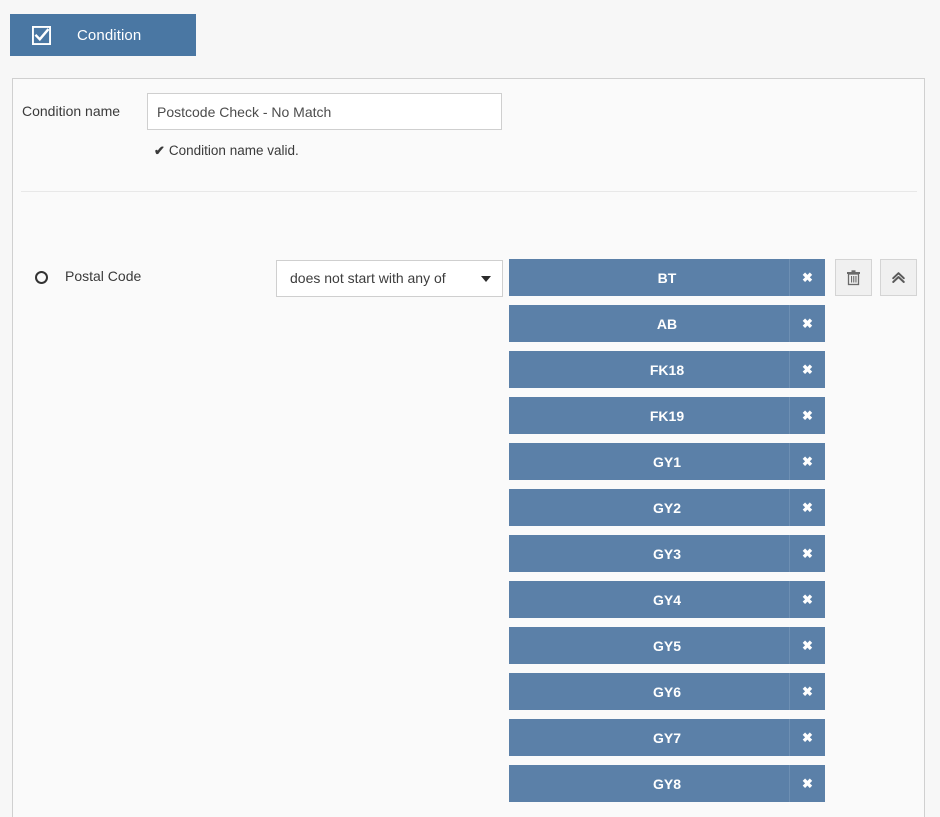  What do you see at coordinates (41, 277) in the screenshot?
I see `radio-unselected-icon` at bounding box center [41, 277].